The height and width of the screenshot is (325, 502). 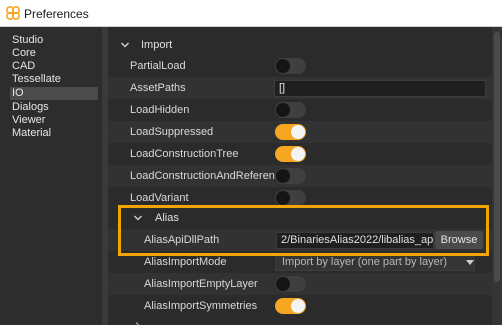 What do you see at coordinates (497, 157) in the screenshot?
I see `scrollbar-thumb` at bounding box center [497, 157].